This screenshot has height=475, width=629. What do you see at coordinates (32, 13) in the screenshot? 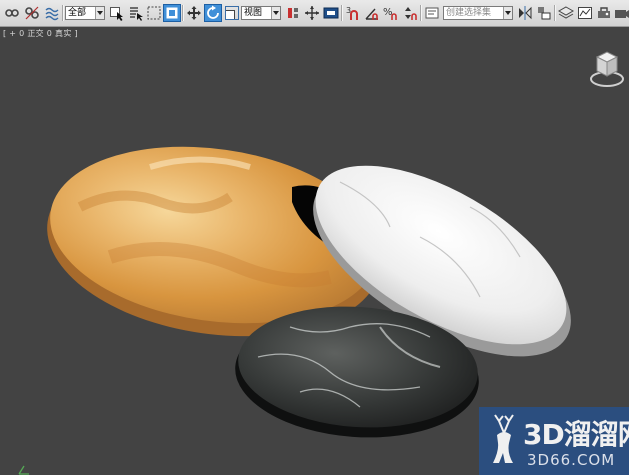
I see `unlink-icon` at bounding box center [32, 13].